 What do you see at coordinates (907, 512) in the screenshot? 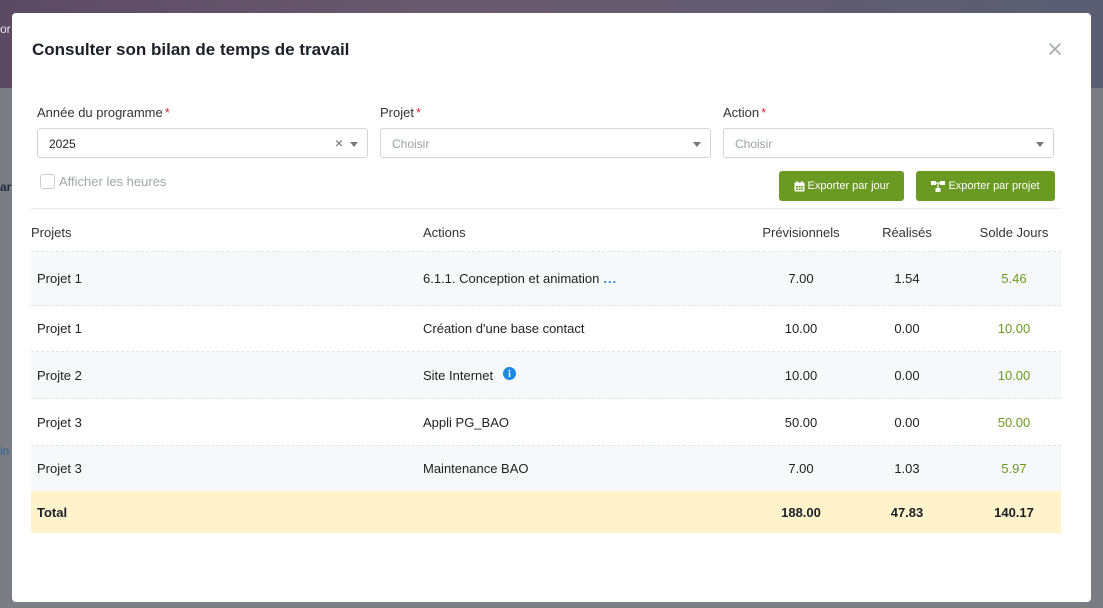
I see `total-done: 47.83` at bounding box center [907, 512].